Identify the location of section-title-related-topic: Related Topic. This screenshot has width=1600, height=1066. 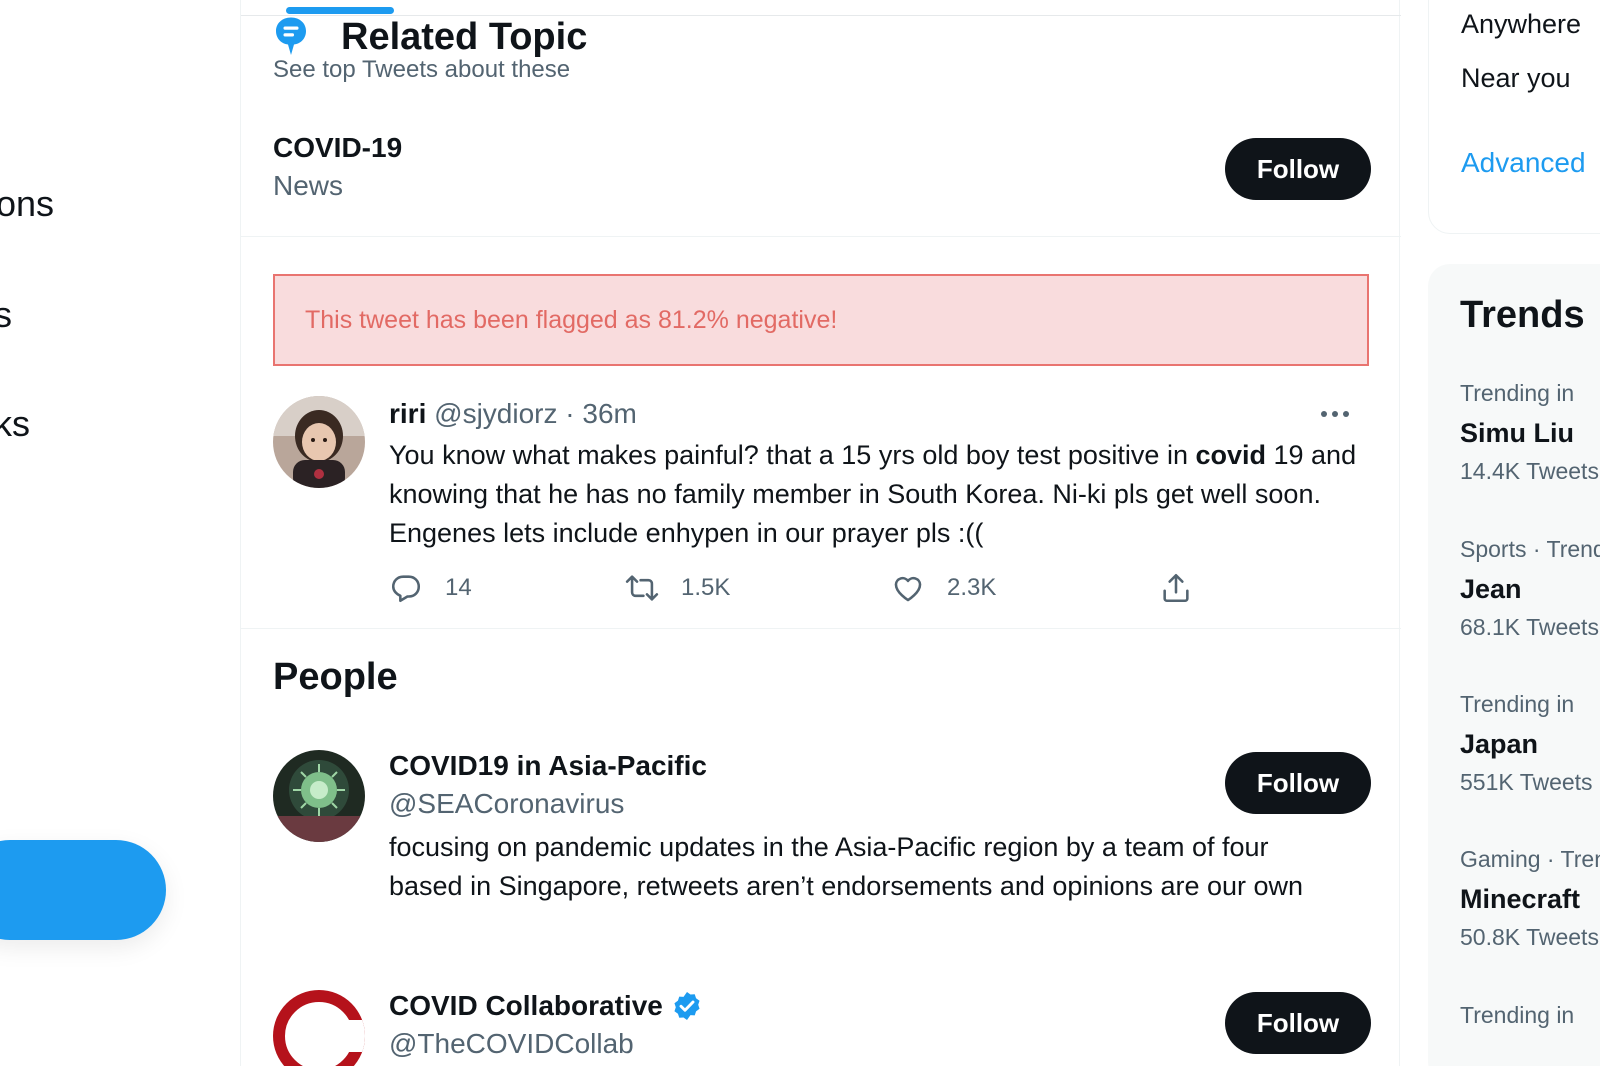
(464, 37).